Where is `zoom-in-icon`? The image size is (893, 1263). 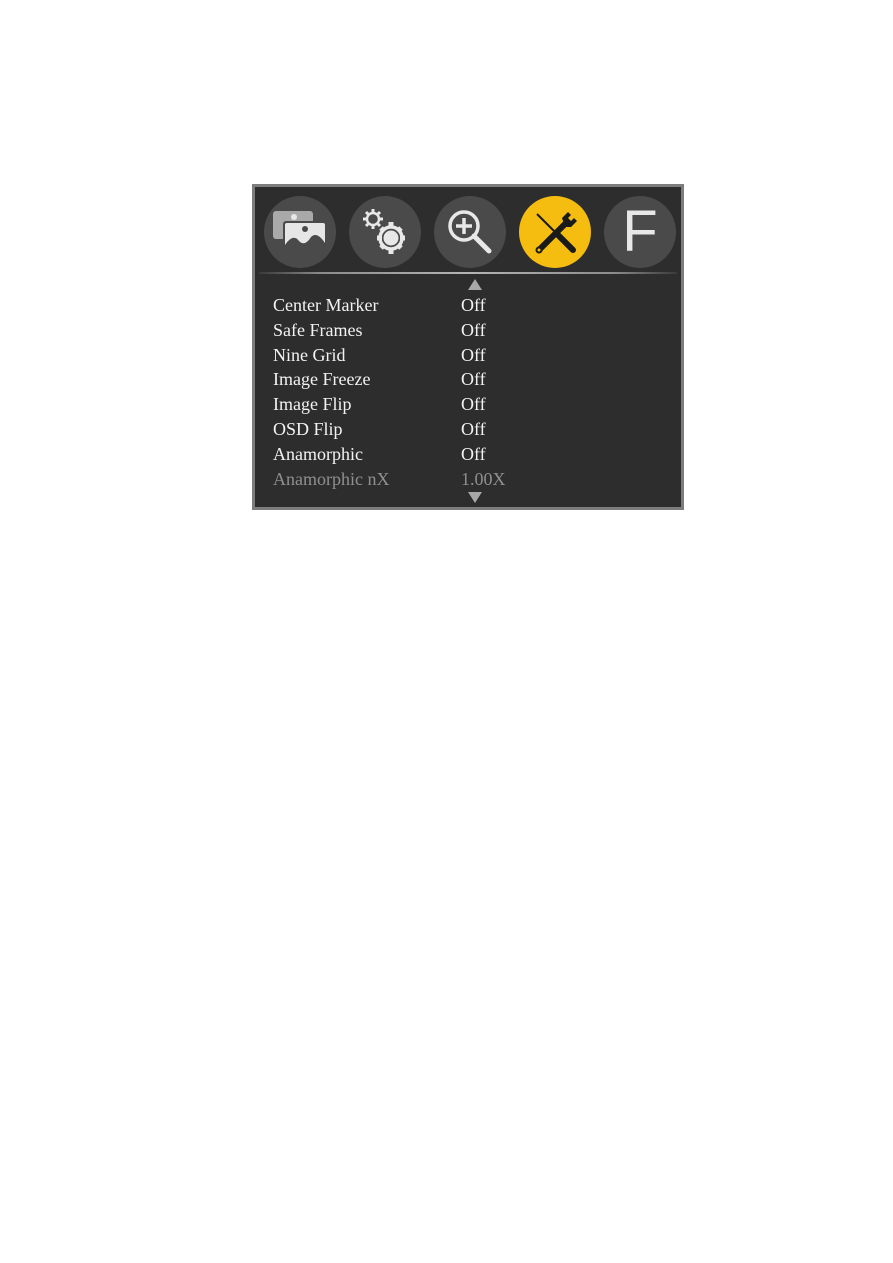
zoom-in-icon is located at coordinates (470, 232).